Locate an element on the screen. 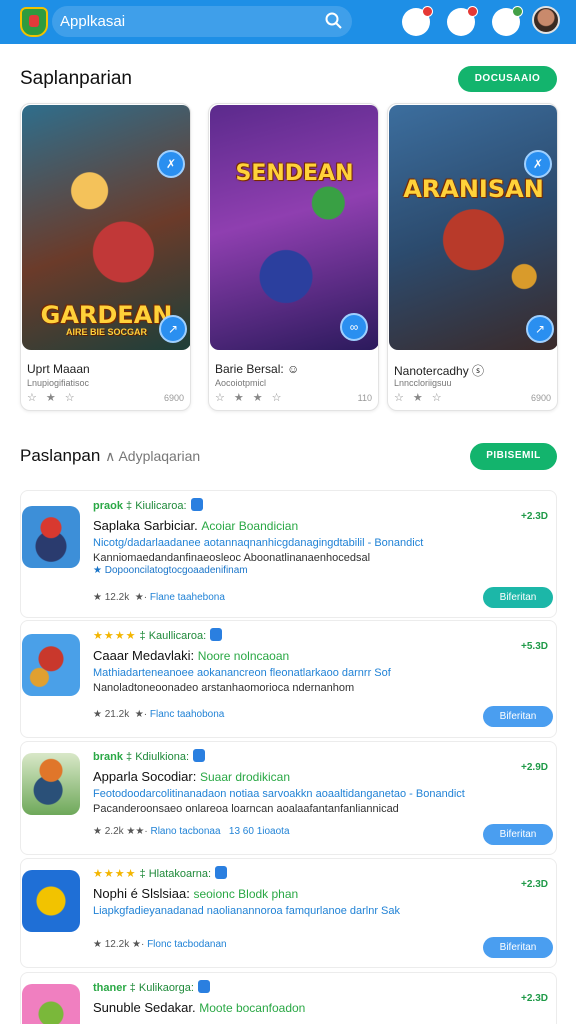 The height and width of the screenshot is (1024, 576). item-meta: thaner ‡ Kulikaorga: is located at coordinates (151, 987).